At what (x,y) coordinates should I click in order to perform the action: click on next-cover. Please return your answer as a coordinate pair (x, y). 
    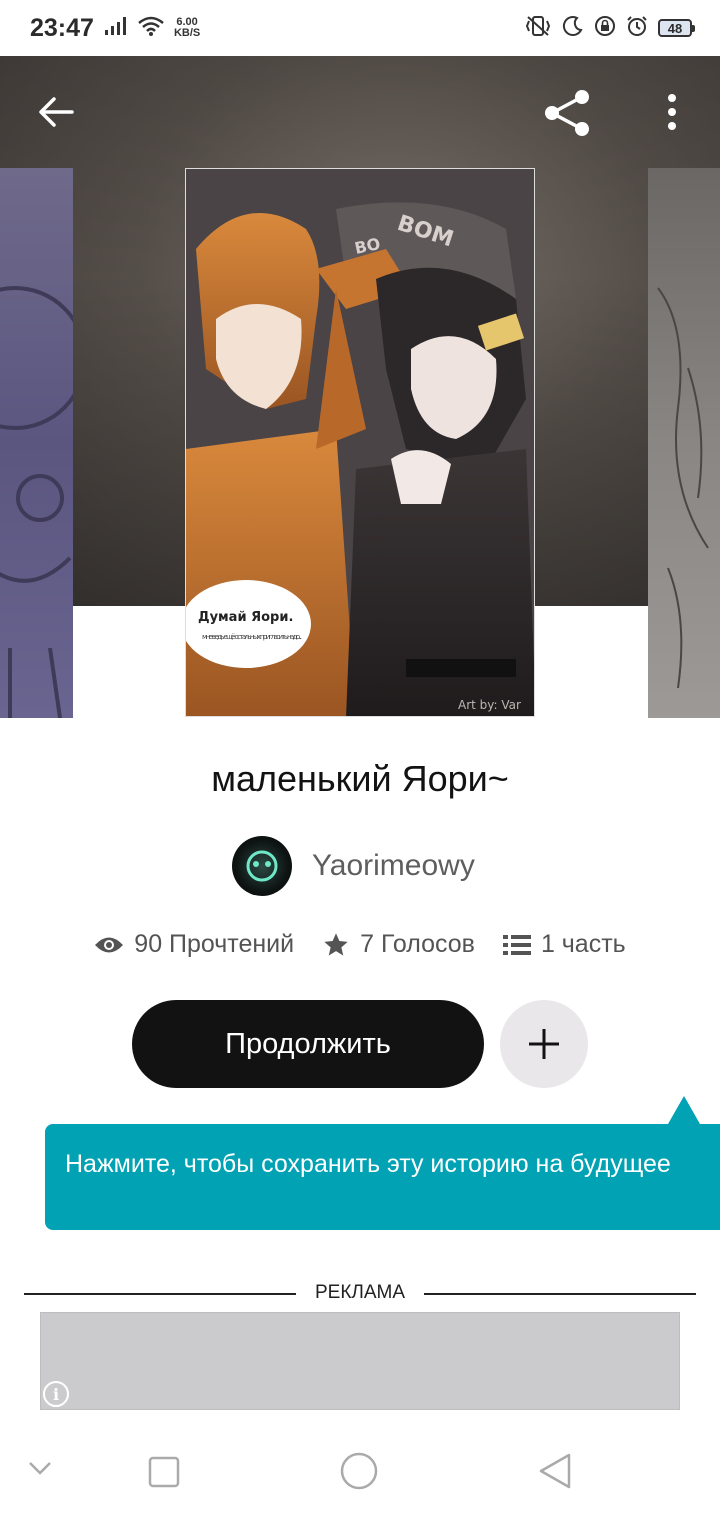
    Looking at the image, I should click on (684, 443).